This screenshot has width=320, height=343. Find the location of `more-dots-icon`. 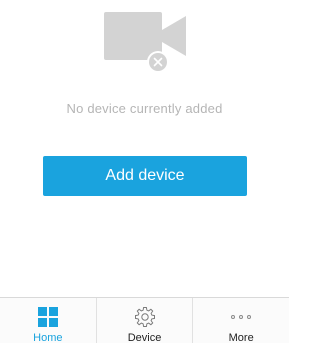

more-dots-icon is located at coordinates (241, 317).